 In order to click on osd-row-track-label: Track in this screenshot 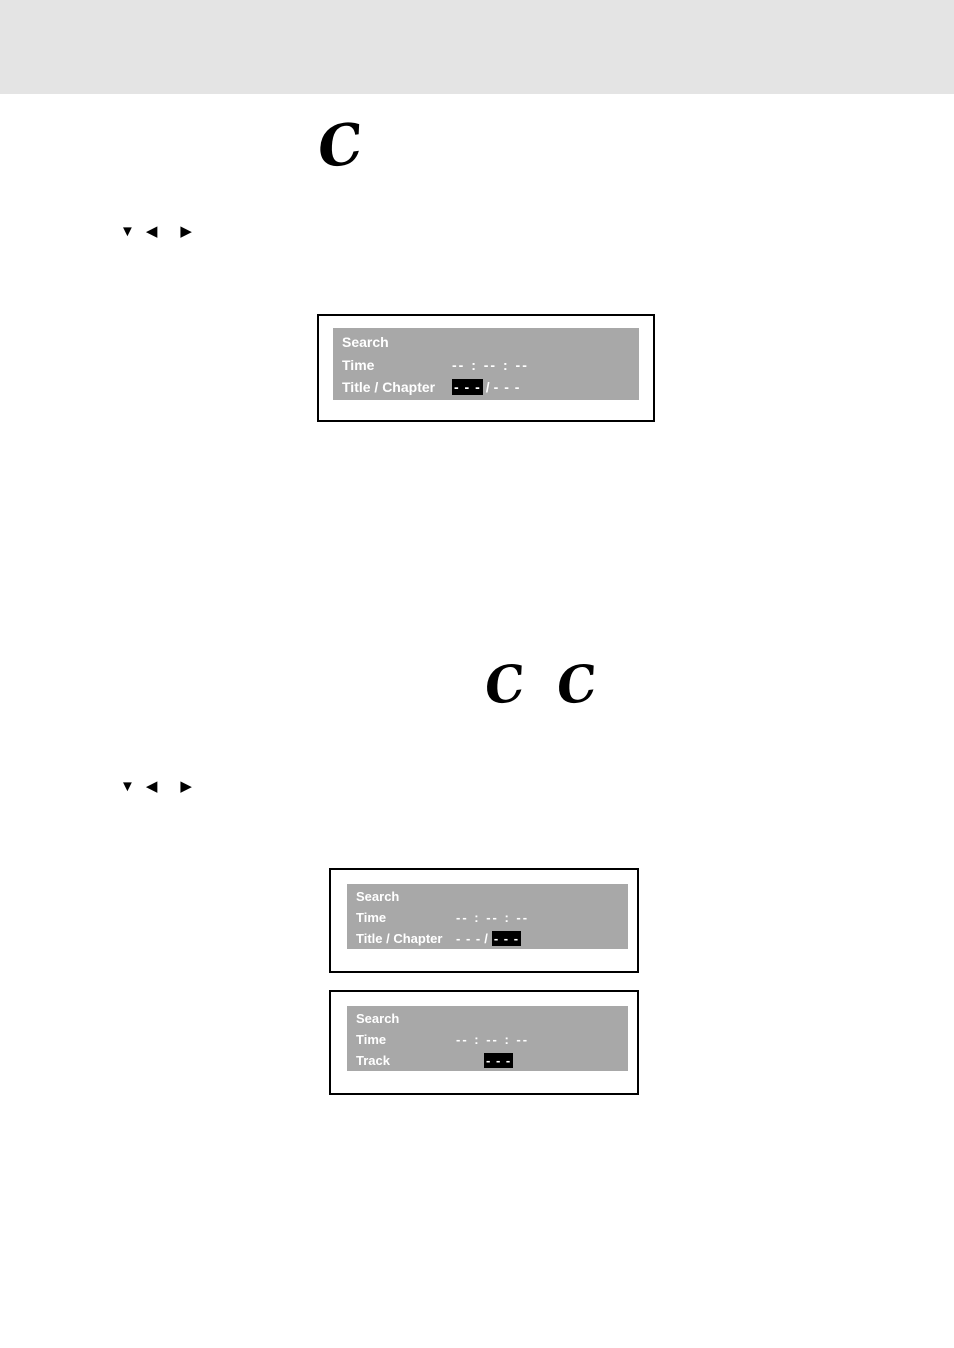, I will do `click(373, 1060)`.